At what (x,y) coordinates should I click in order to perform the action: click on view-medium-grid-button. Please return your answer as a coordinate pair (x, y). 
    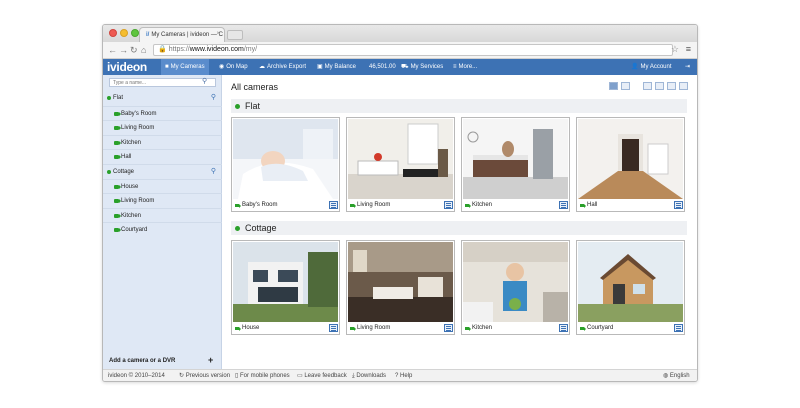
    Looking at the image, I should click on (625, 86).